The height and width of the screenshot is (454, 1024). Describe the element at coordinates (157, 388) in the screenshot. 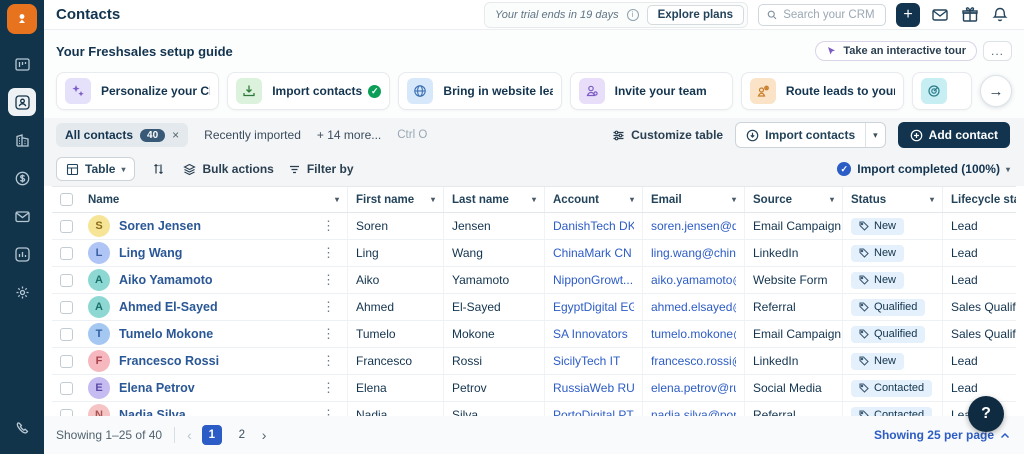

I see `contact-name-link: Elena Petrov` at that location.